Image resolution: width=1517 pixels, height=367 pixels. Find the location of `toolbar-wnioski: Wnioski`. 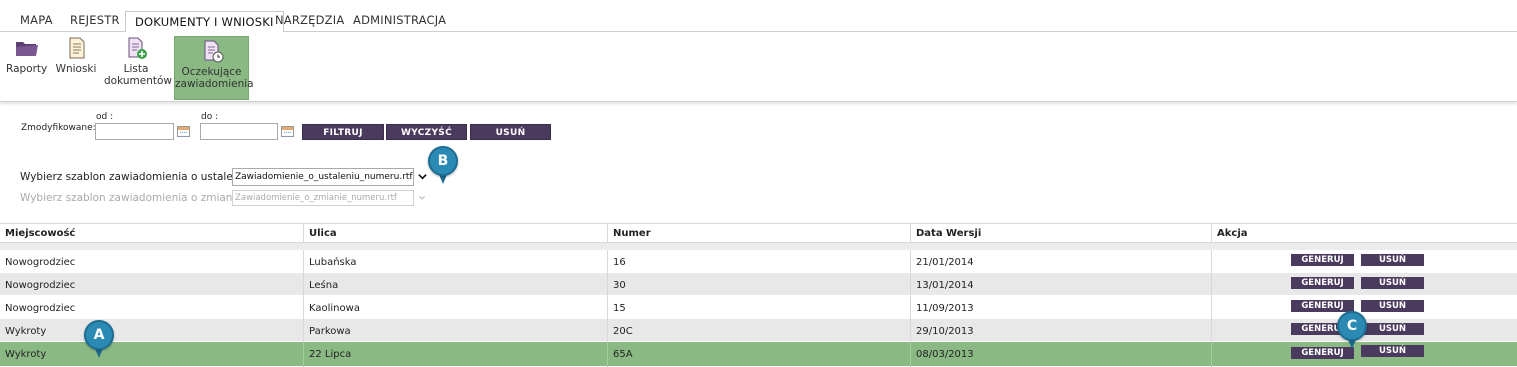

toolbar-wnioski: Wnioski is located at coordinates (76, 55).